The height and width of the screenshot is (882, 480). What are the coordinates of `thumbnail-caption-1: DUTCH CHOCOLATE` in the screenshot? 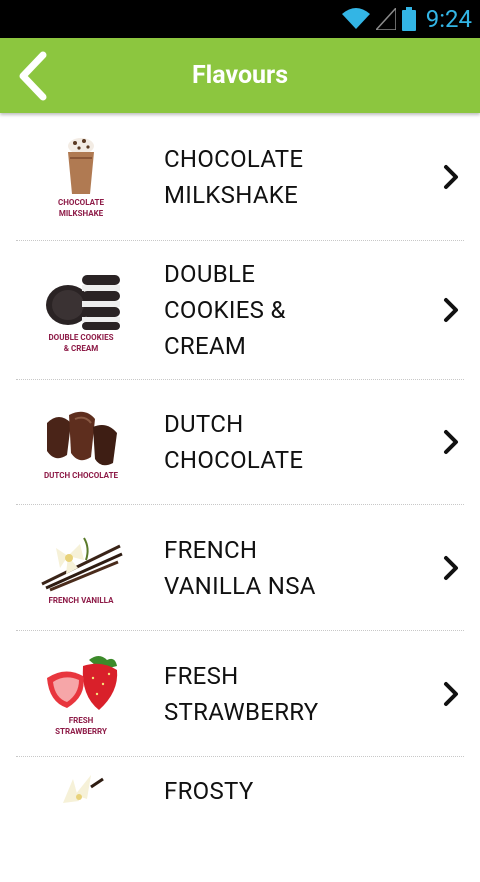 It's located at (81, 475).